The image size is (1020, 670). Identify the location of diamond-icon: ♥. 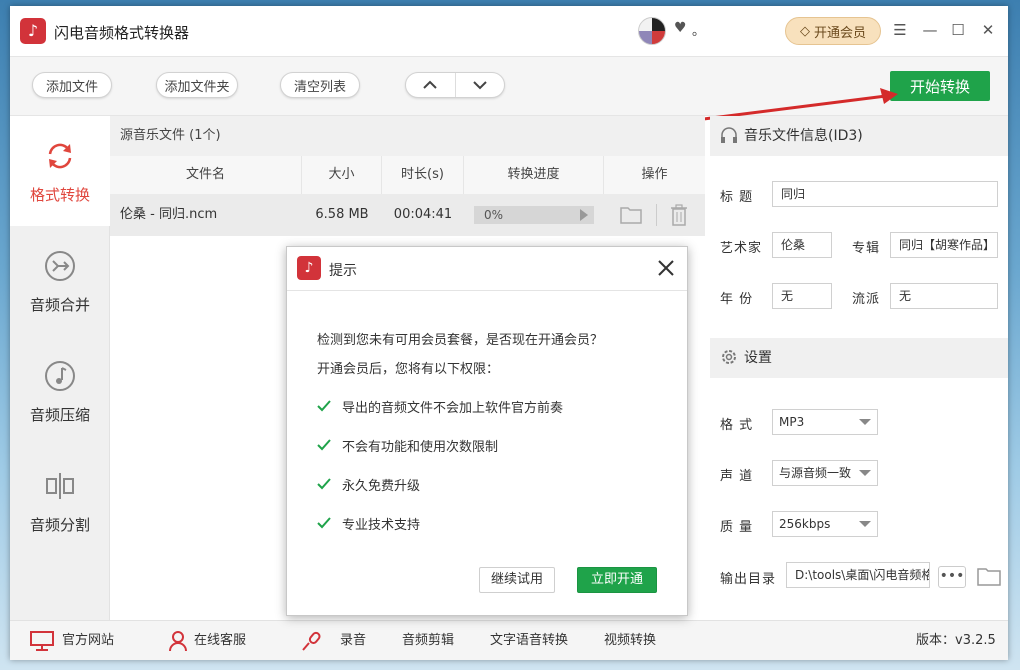
(680, 28).